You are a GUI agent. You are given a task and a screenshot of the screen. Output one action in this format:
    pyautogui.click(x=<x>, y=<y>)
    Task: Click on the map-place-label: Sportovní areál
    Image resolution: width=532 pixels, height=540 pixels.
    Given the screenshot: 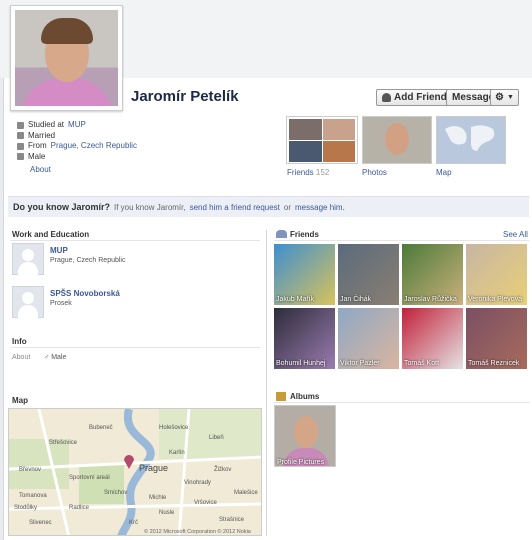 What is the action you would take?
    pyautogui.click(x=89, y=478)
    